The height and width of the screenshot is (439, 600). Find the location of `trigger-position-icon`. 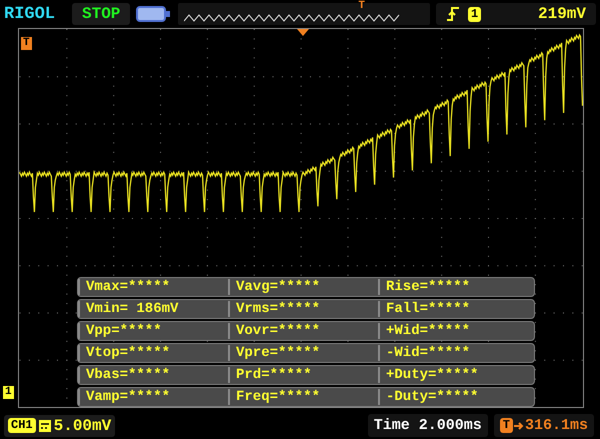

trigger-position-icon is located at coordinates (303, 32).